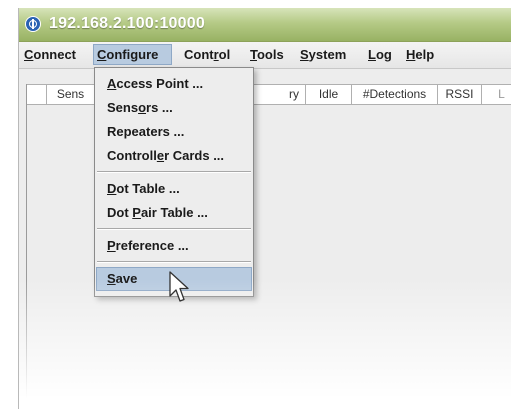  I want to click on menu-connect: Connect, so click(50, 54).